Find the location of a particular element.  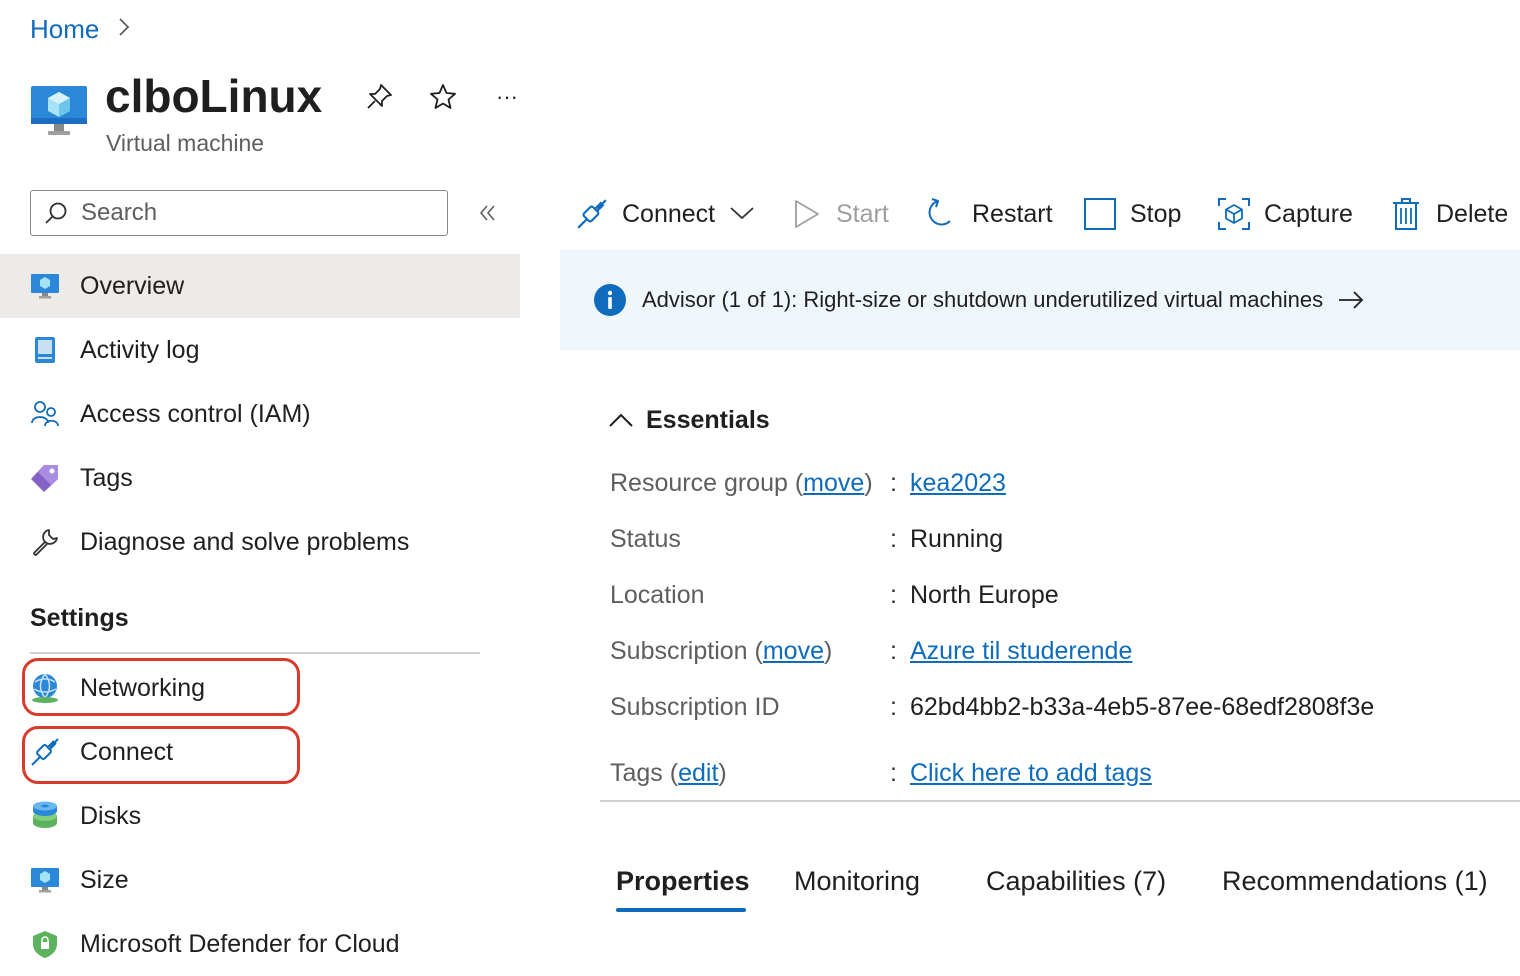

resource-group-label: Resource group (move) is located at coordinates (741, 483).